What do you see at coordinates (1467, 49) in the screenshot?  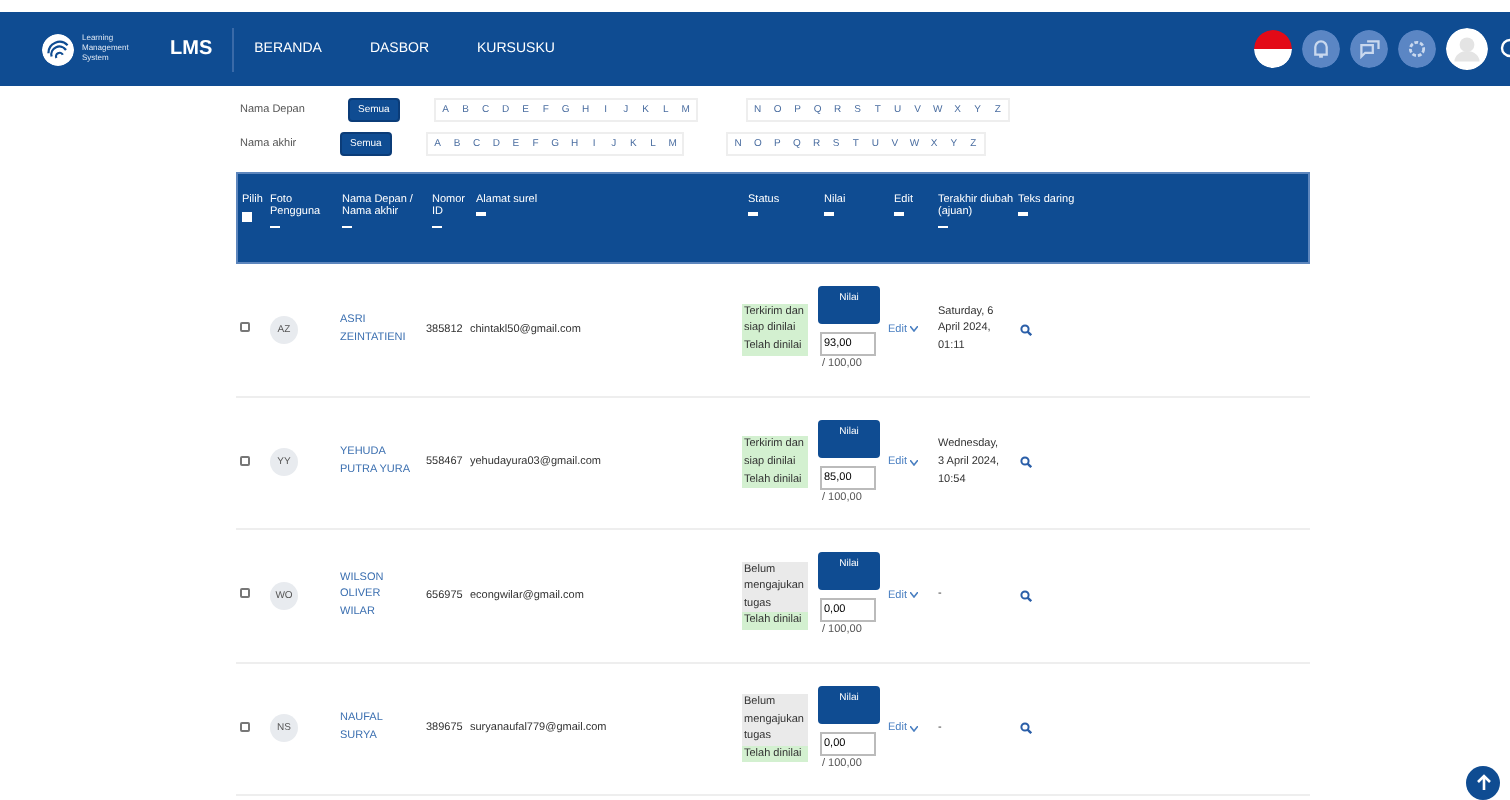 I see `avatar-icon` at bounding box center [1467, 49].